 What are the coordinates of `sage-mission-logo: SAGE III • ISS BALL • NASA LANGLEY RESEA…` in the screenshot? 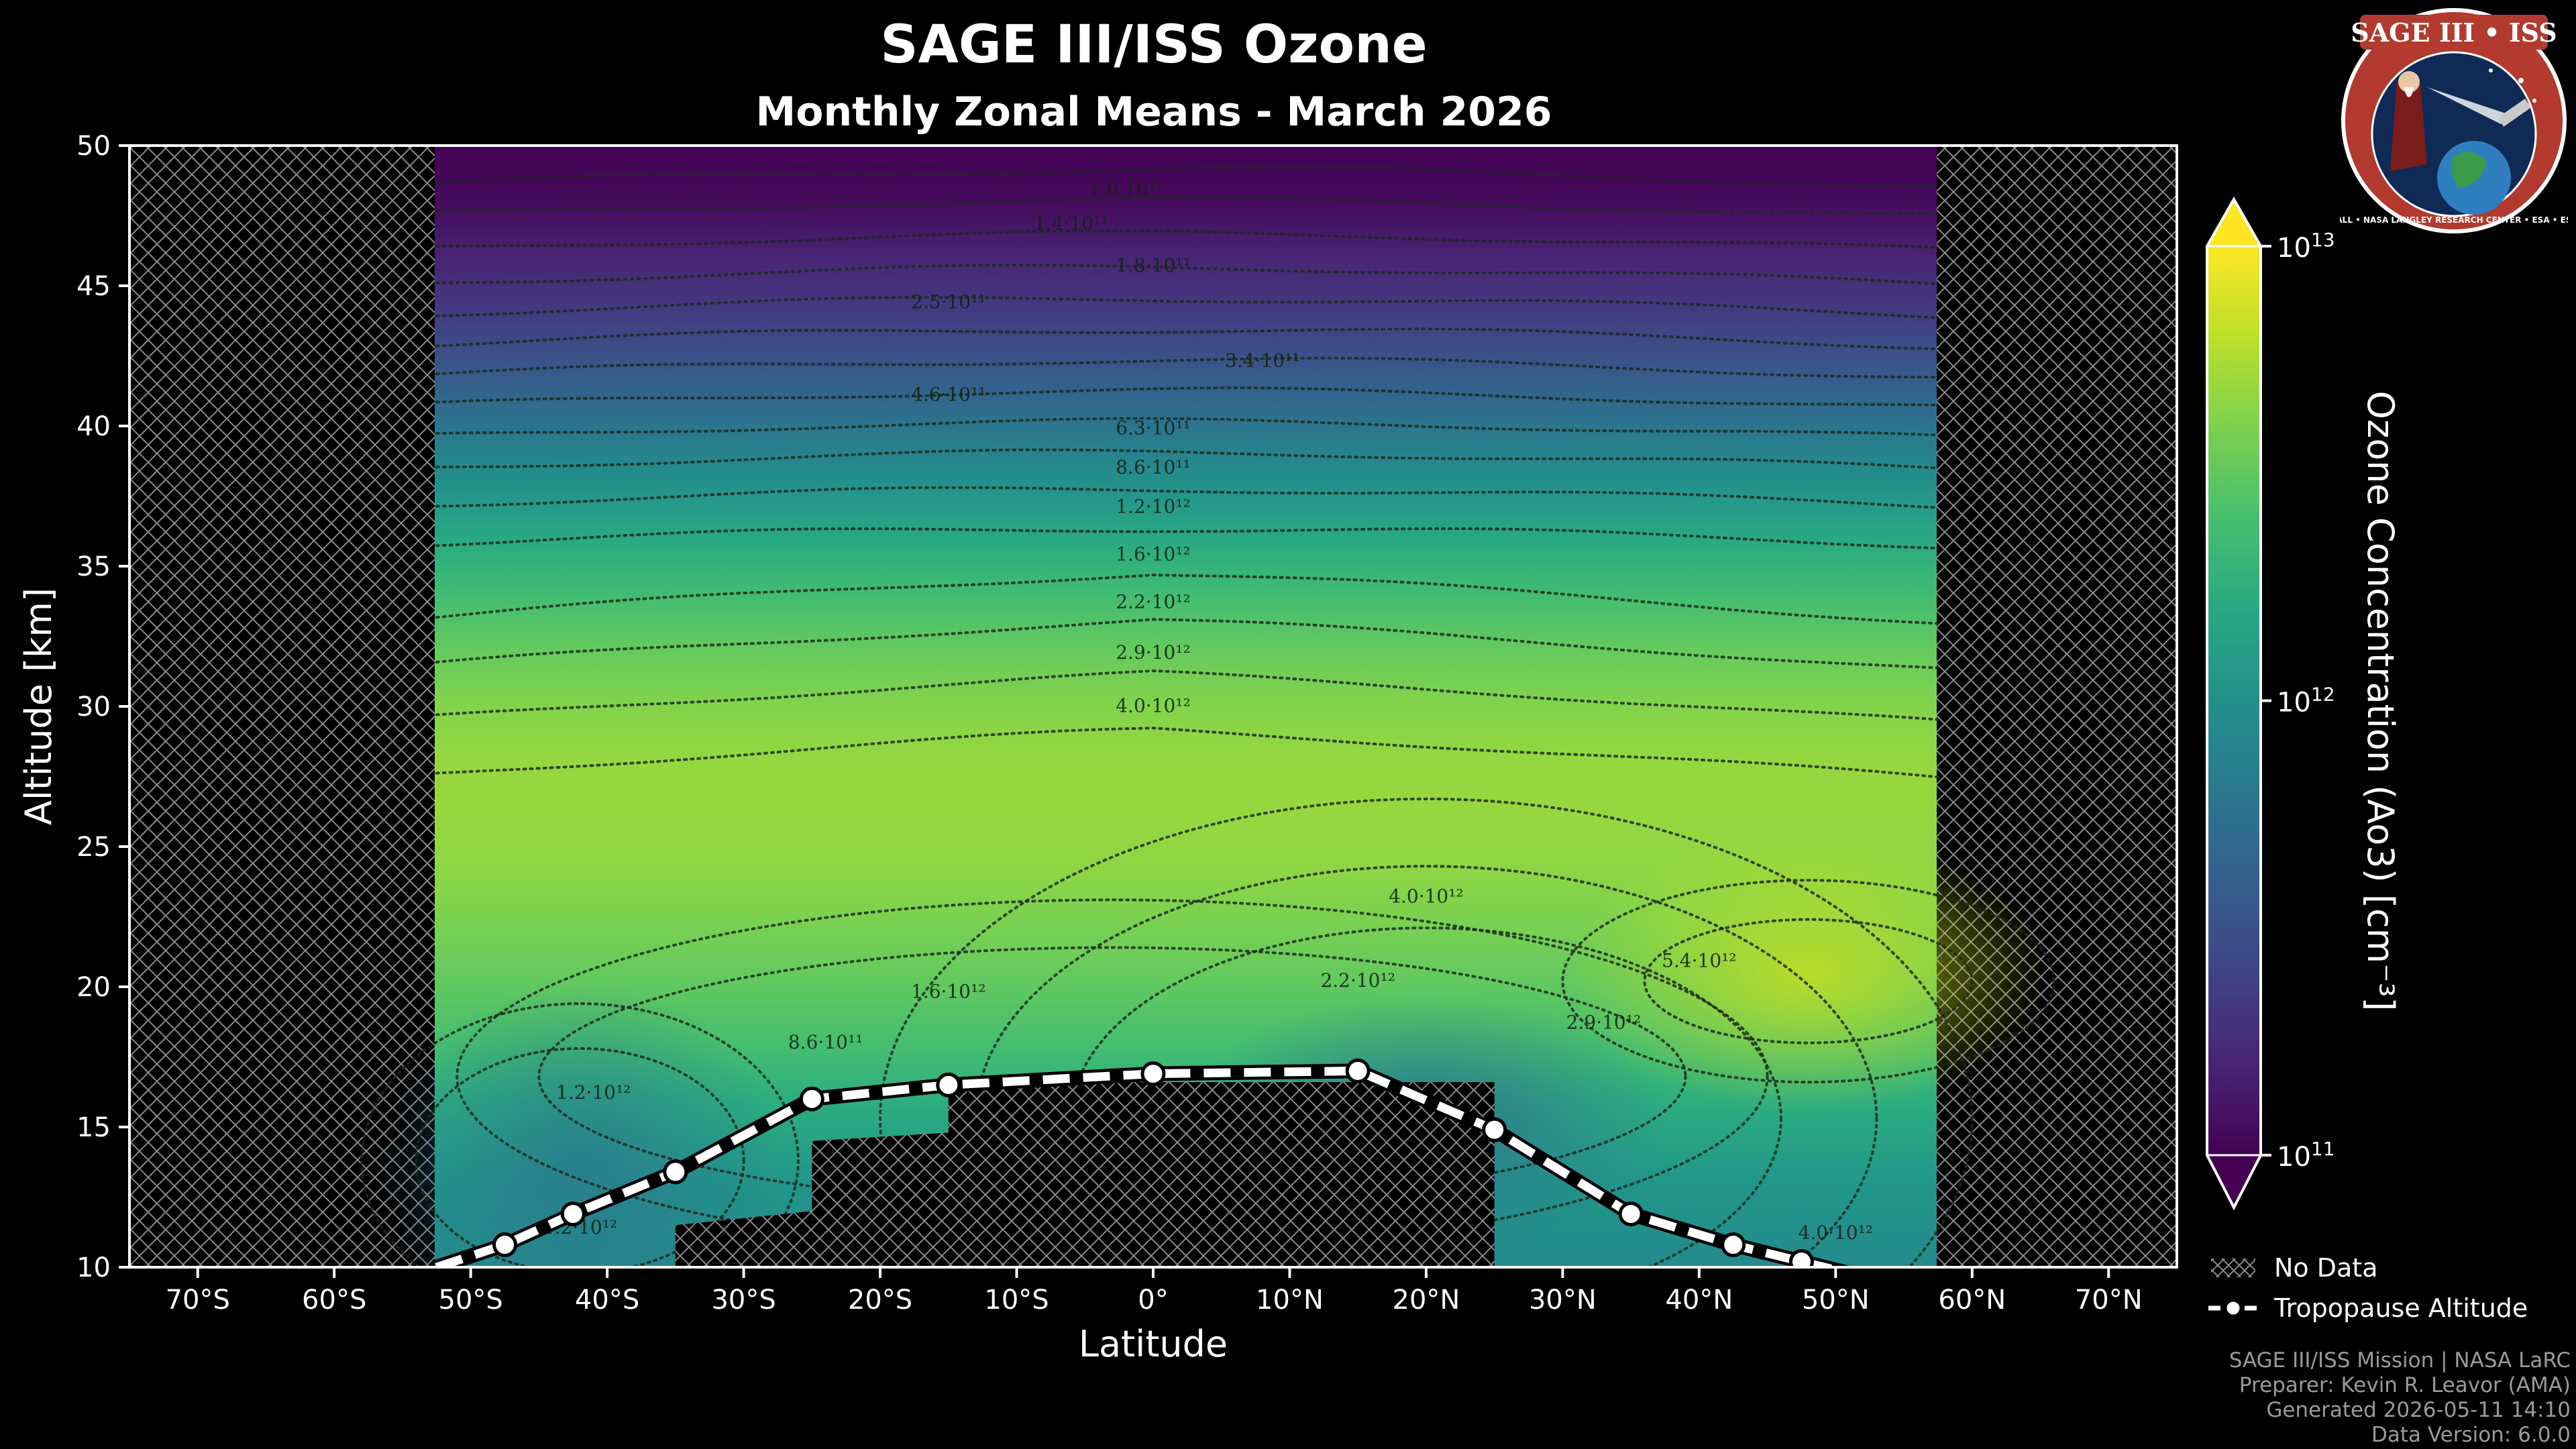 It's located at (2454, 120).